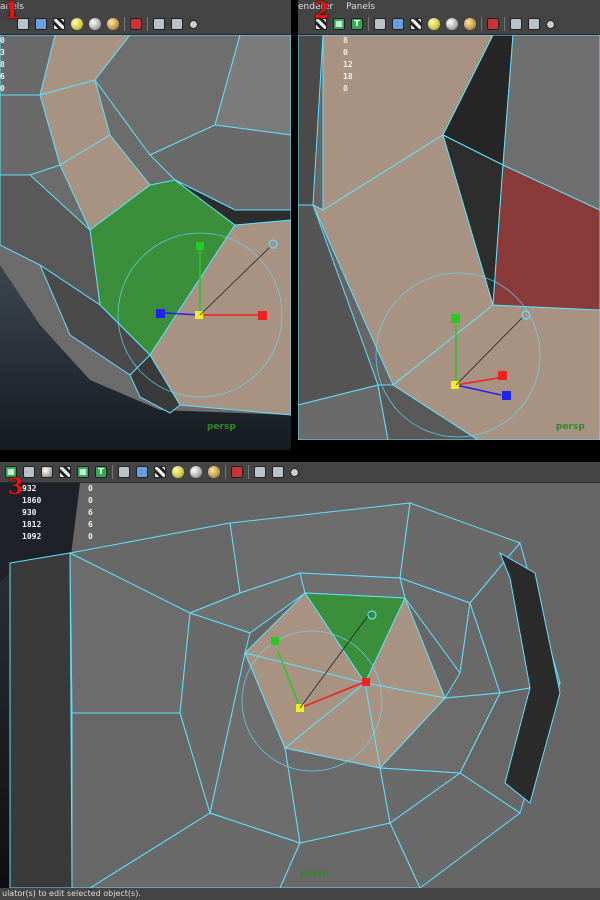 The height and width of the screenshot is (900, 600). I want to click on stat-value: 1860, so click(32, 500).